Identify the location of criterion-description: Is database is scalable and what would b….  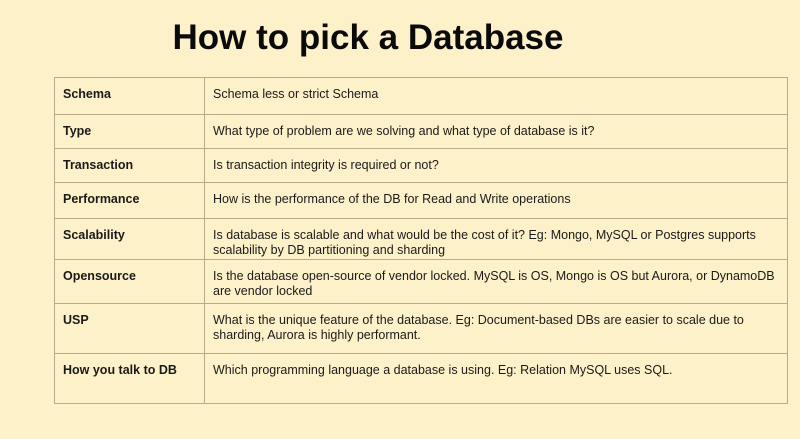
(496, 239).